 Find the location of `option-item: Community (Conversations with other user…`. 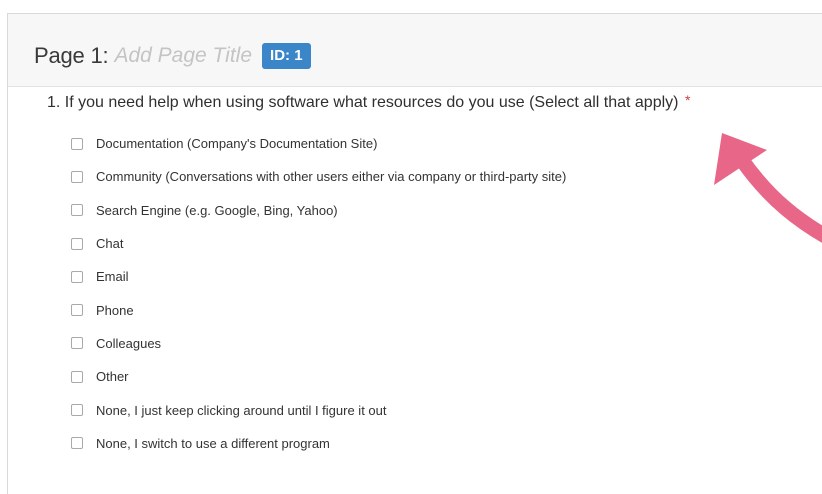

option-item: Community (Conversations with other user… is located at coordinates (318, 176).